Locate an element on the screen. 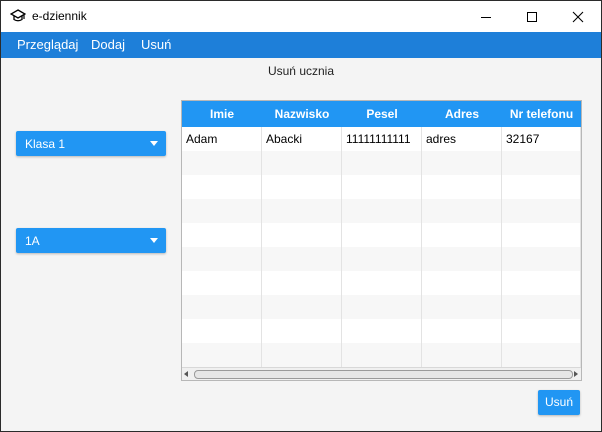 The width and height of the screenshot is (602, 432). menu-bar: Przeglądaj Dodaj Usuń is located at coordinates (301, 45).